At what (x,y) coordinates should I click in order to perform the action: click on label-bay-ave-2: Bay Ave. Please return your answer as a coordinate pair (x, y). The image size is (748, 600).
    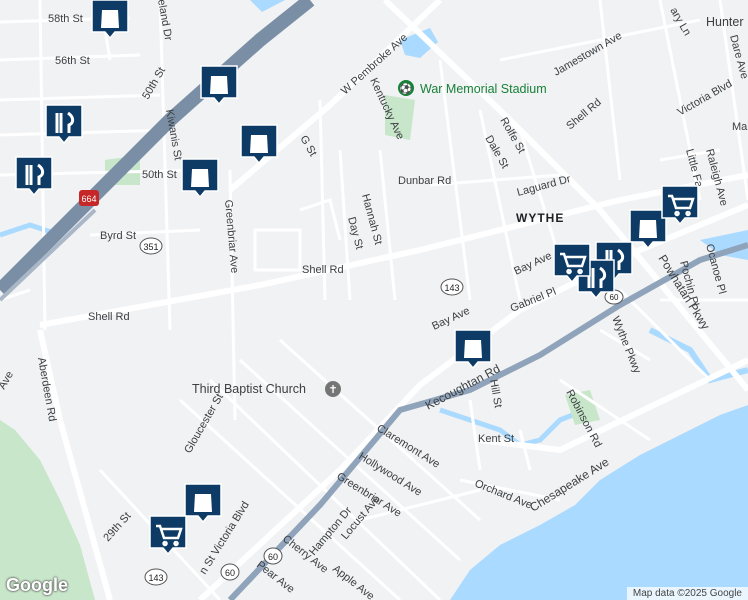
    Looking at the image, I should click on (450, 319).